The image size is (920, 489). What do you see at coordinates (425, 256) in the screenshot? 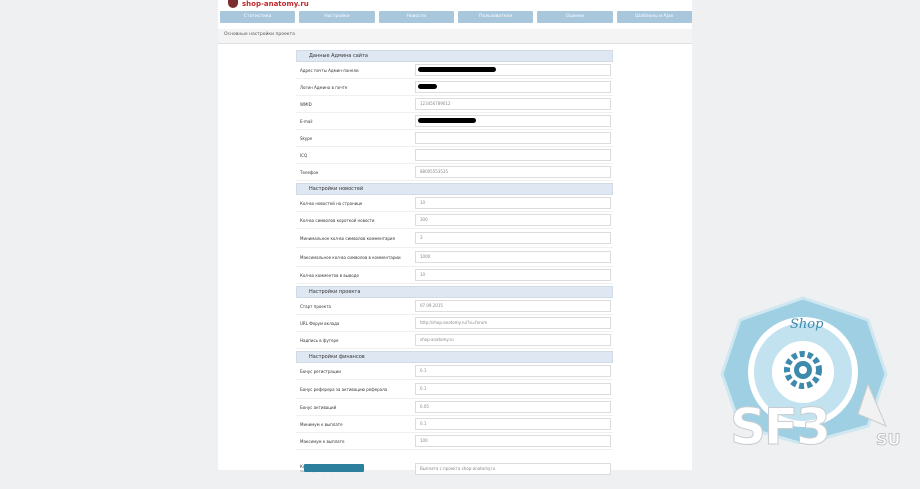
I see `field-value: 1000` at bounding box center [425, 256].